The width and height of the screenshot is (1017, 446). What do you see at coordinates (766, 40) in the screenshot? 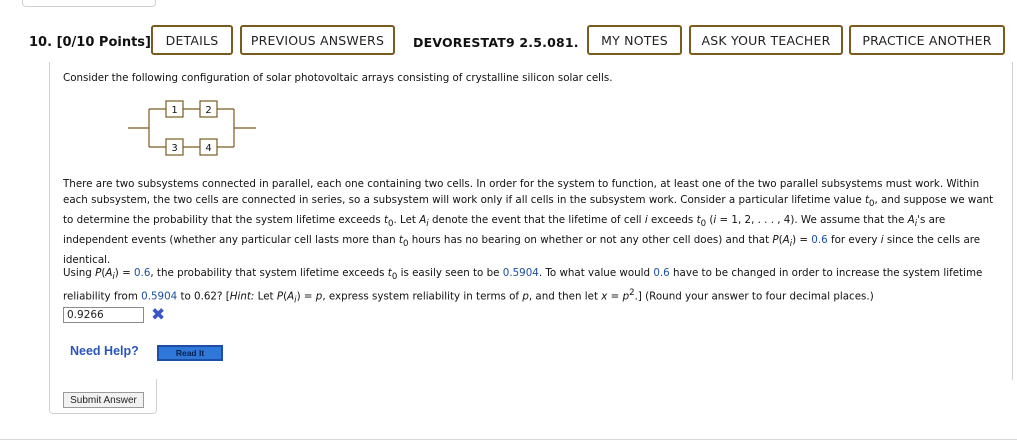
I see `ask-your-teacher-button: ASK YOUR TEACHER` at bounding box center [766, 40].